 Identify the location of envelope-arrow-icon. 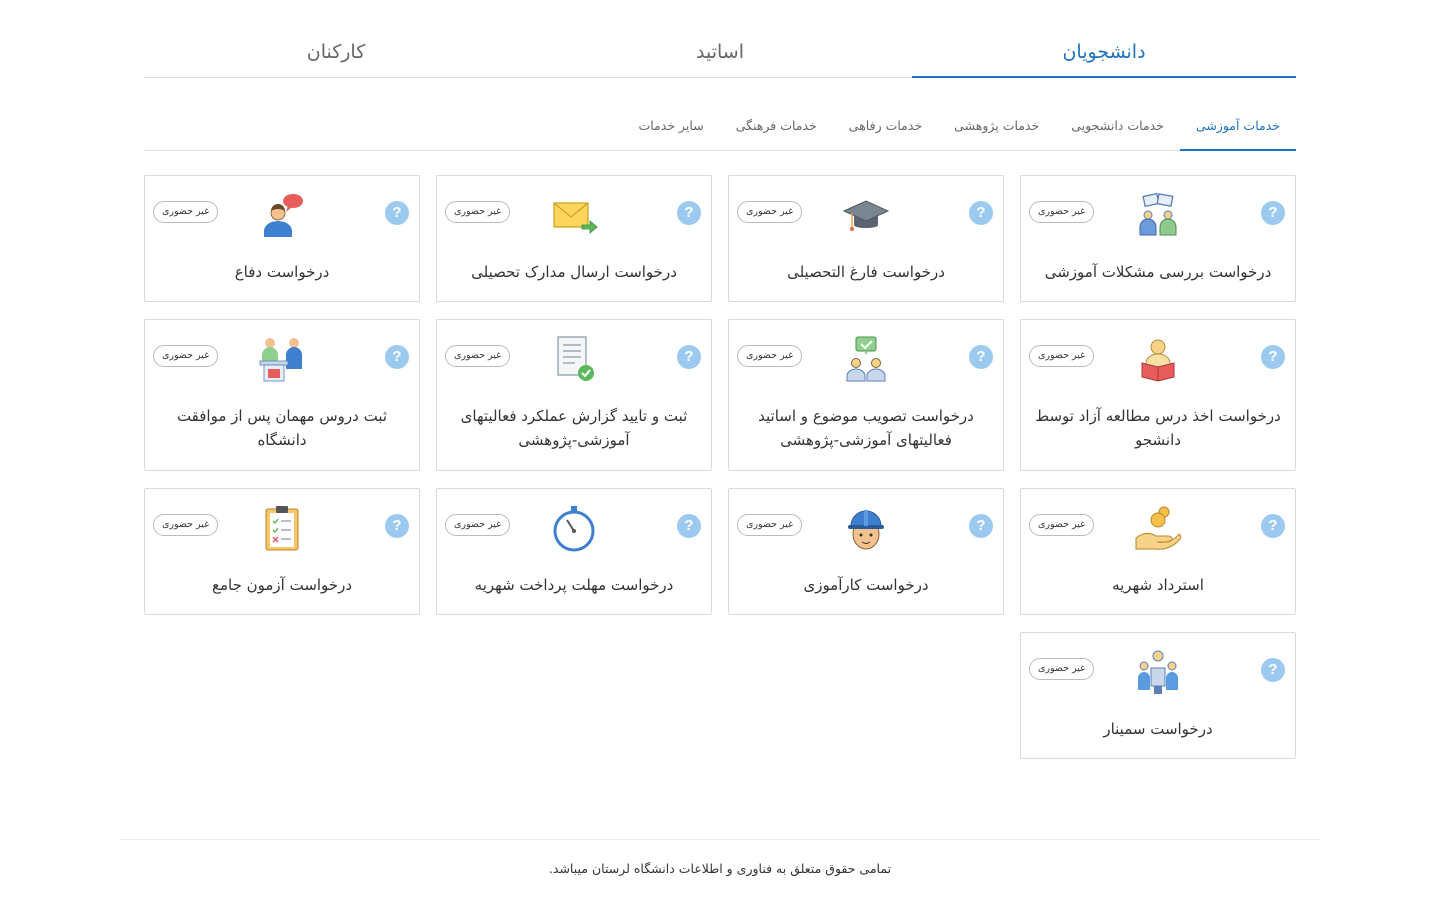
(575, 218).